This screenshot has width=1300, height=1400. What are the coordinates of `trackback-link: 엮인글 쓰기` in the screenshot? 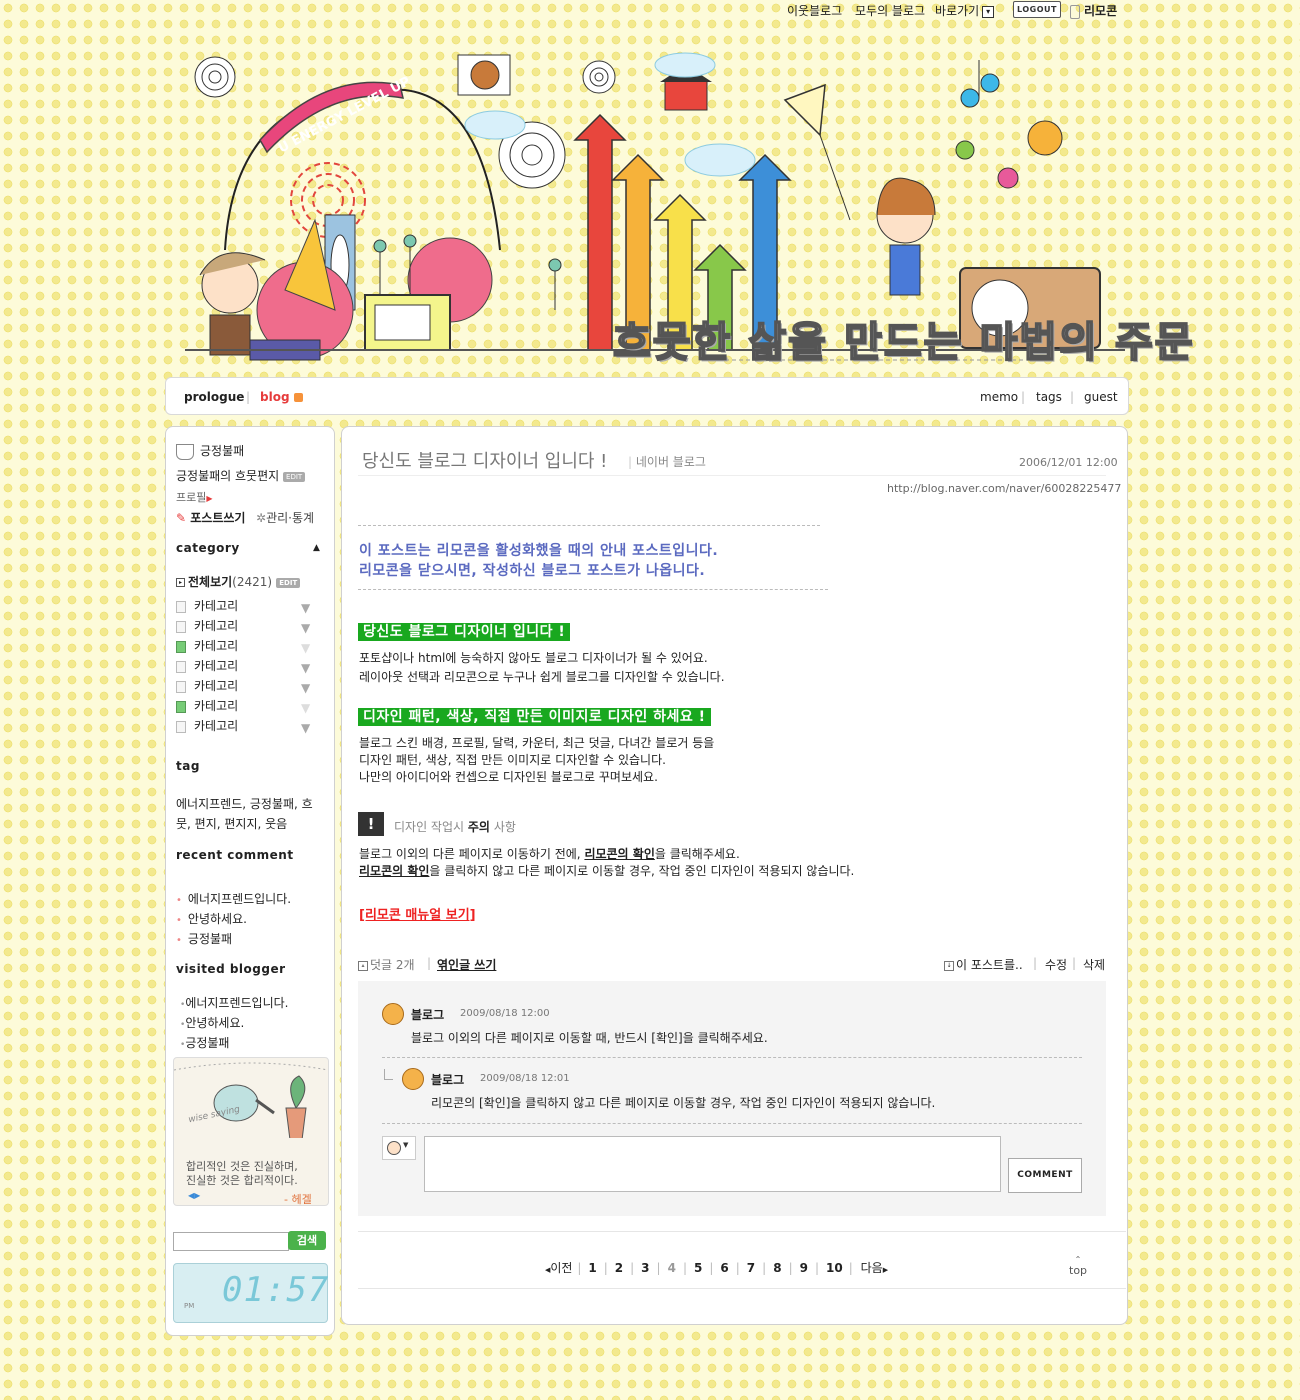 It's located at (466, 964).